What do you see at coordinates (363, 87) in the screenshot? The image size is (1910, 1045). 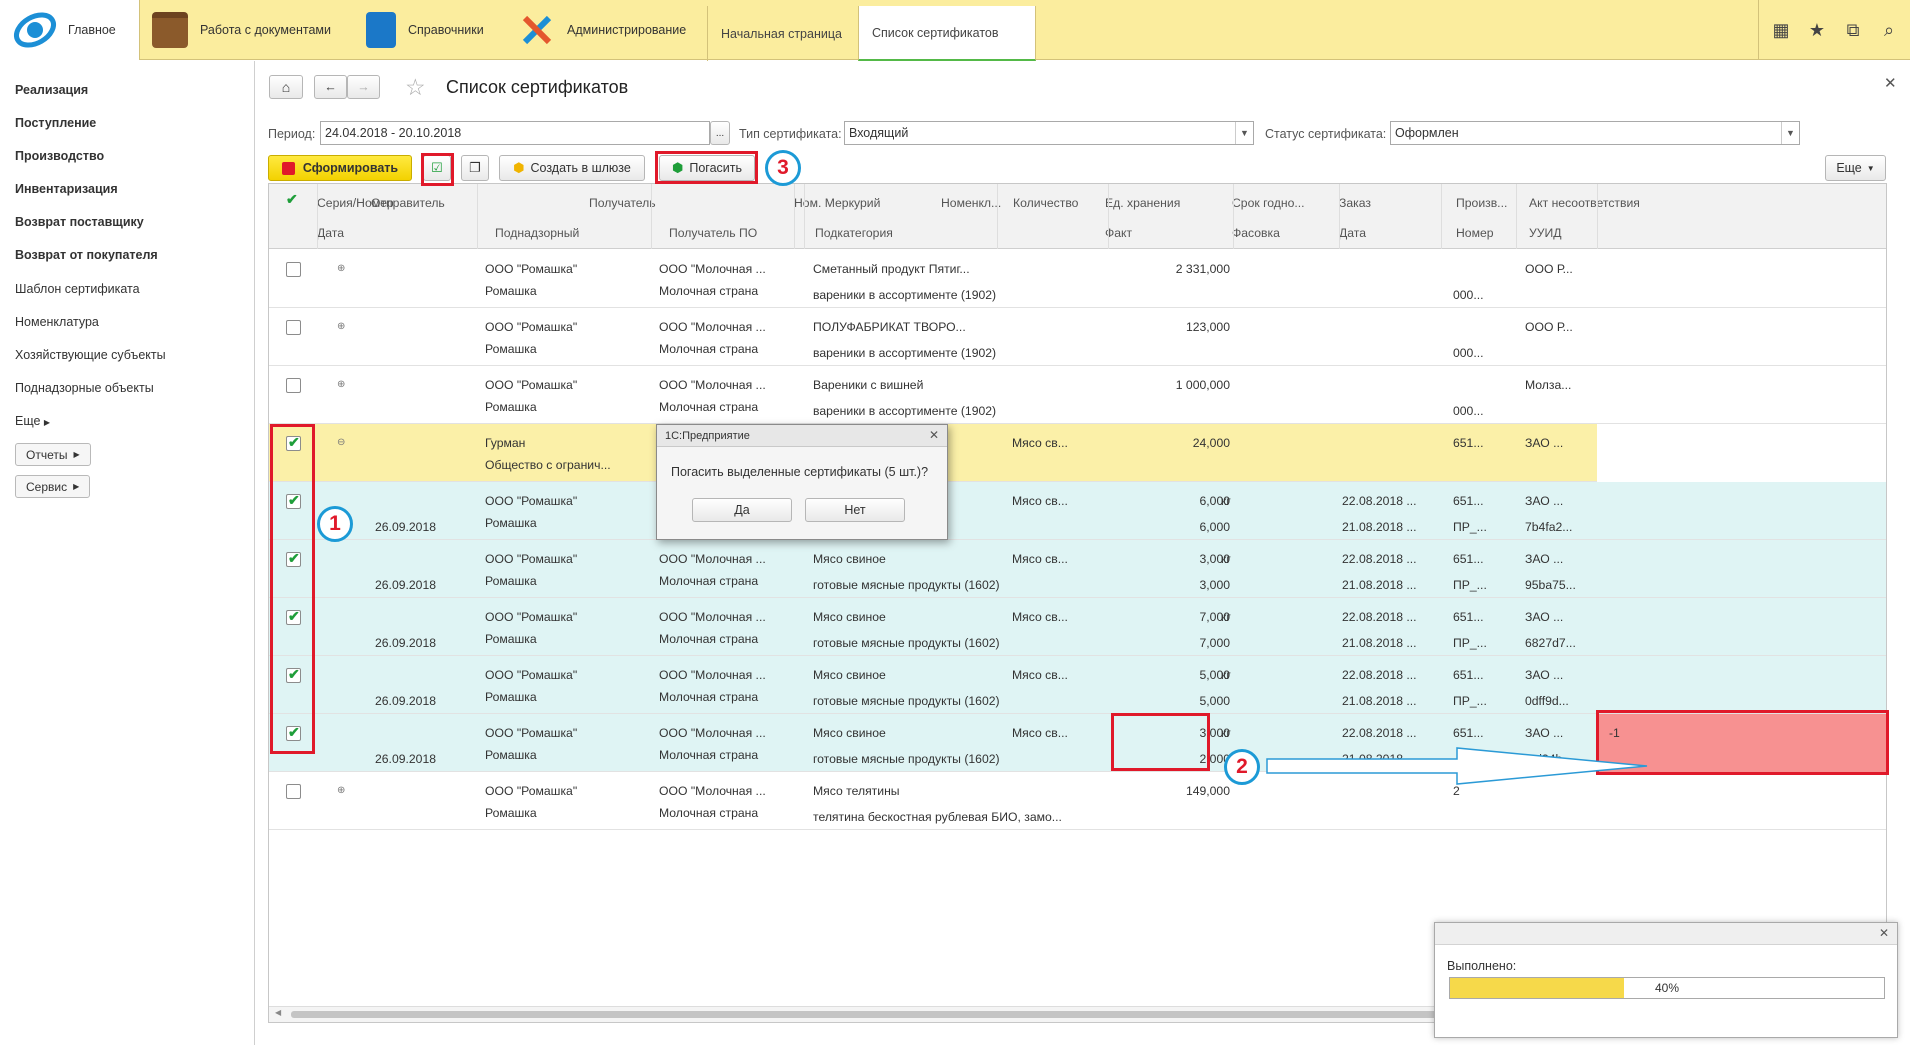 I see `forward-button: →` at bounding box center [363, 87].